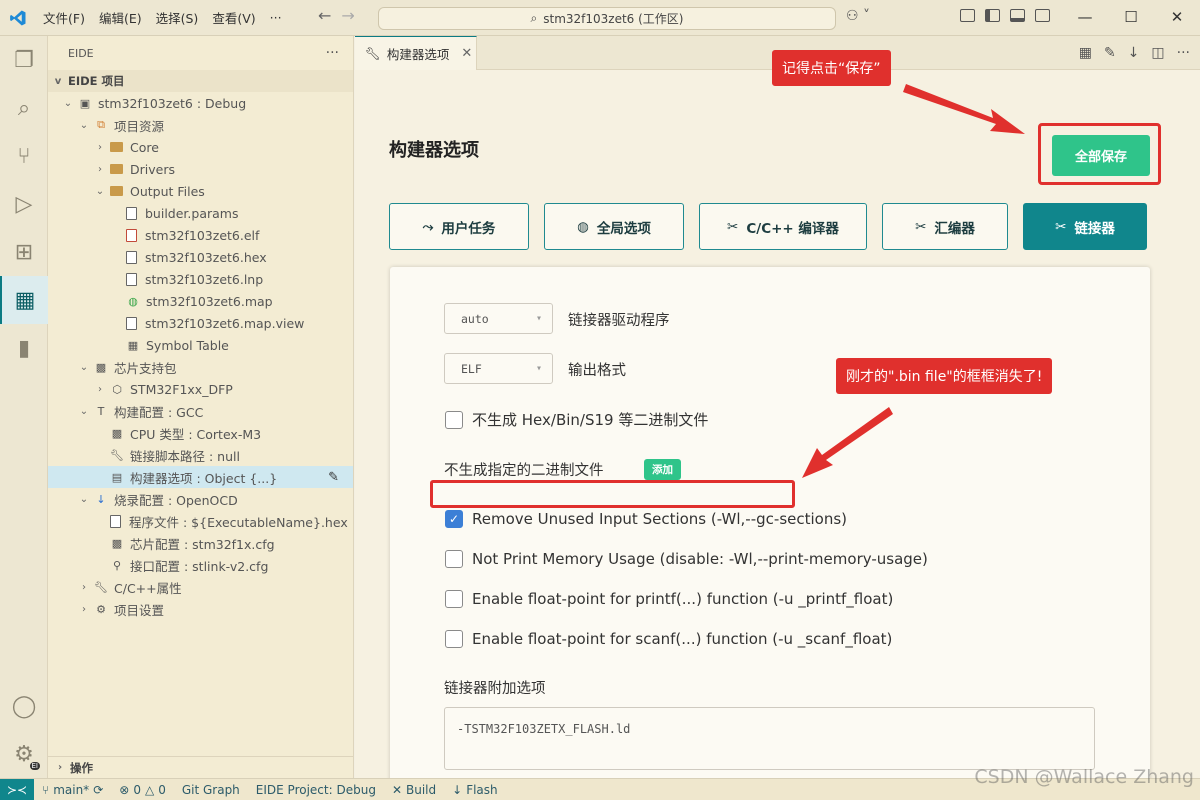 The image size is (1200, 800). Describe the element at coordinates (211, 790) in the screenshot. I see `git-graph-status: Git Graph` at that location.